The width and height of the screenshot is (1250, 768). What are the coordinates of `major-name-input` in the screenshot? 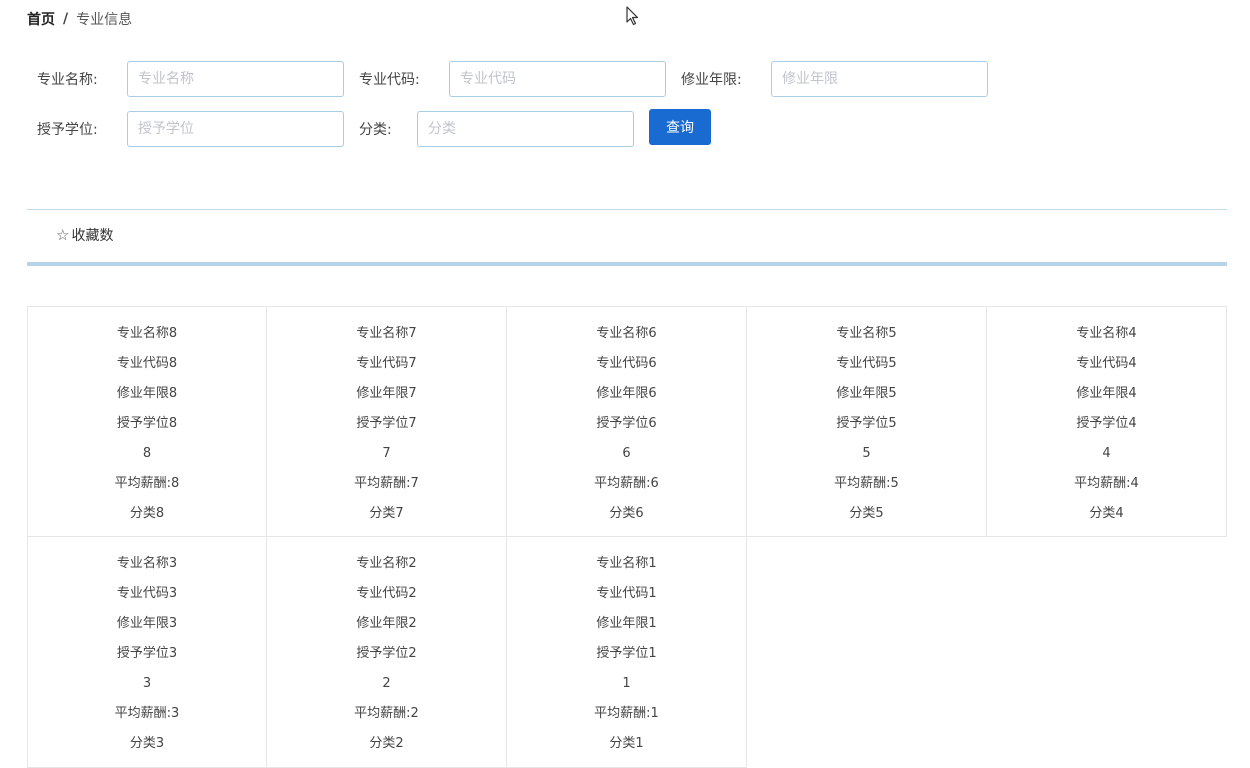 It's located at (235, 79).